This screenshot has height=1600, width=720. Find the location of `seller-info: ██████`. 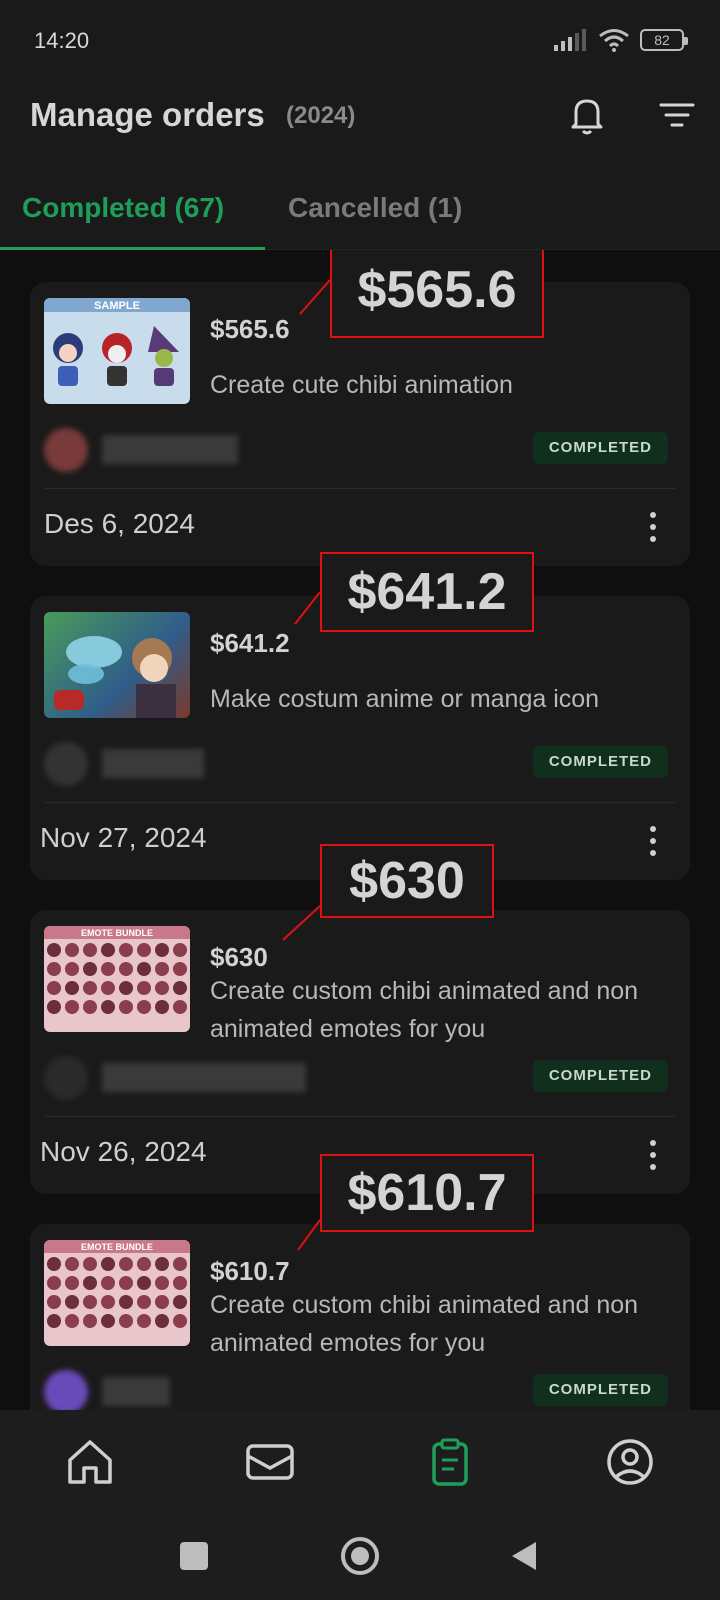

seller-info: ██████ is located at coordinates (124, 764).